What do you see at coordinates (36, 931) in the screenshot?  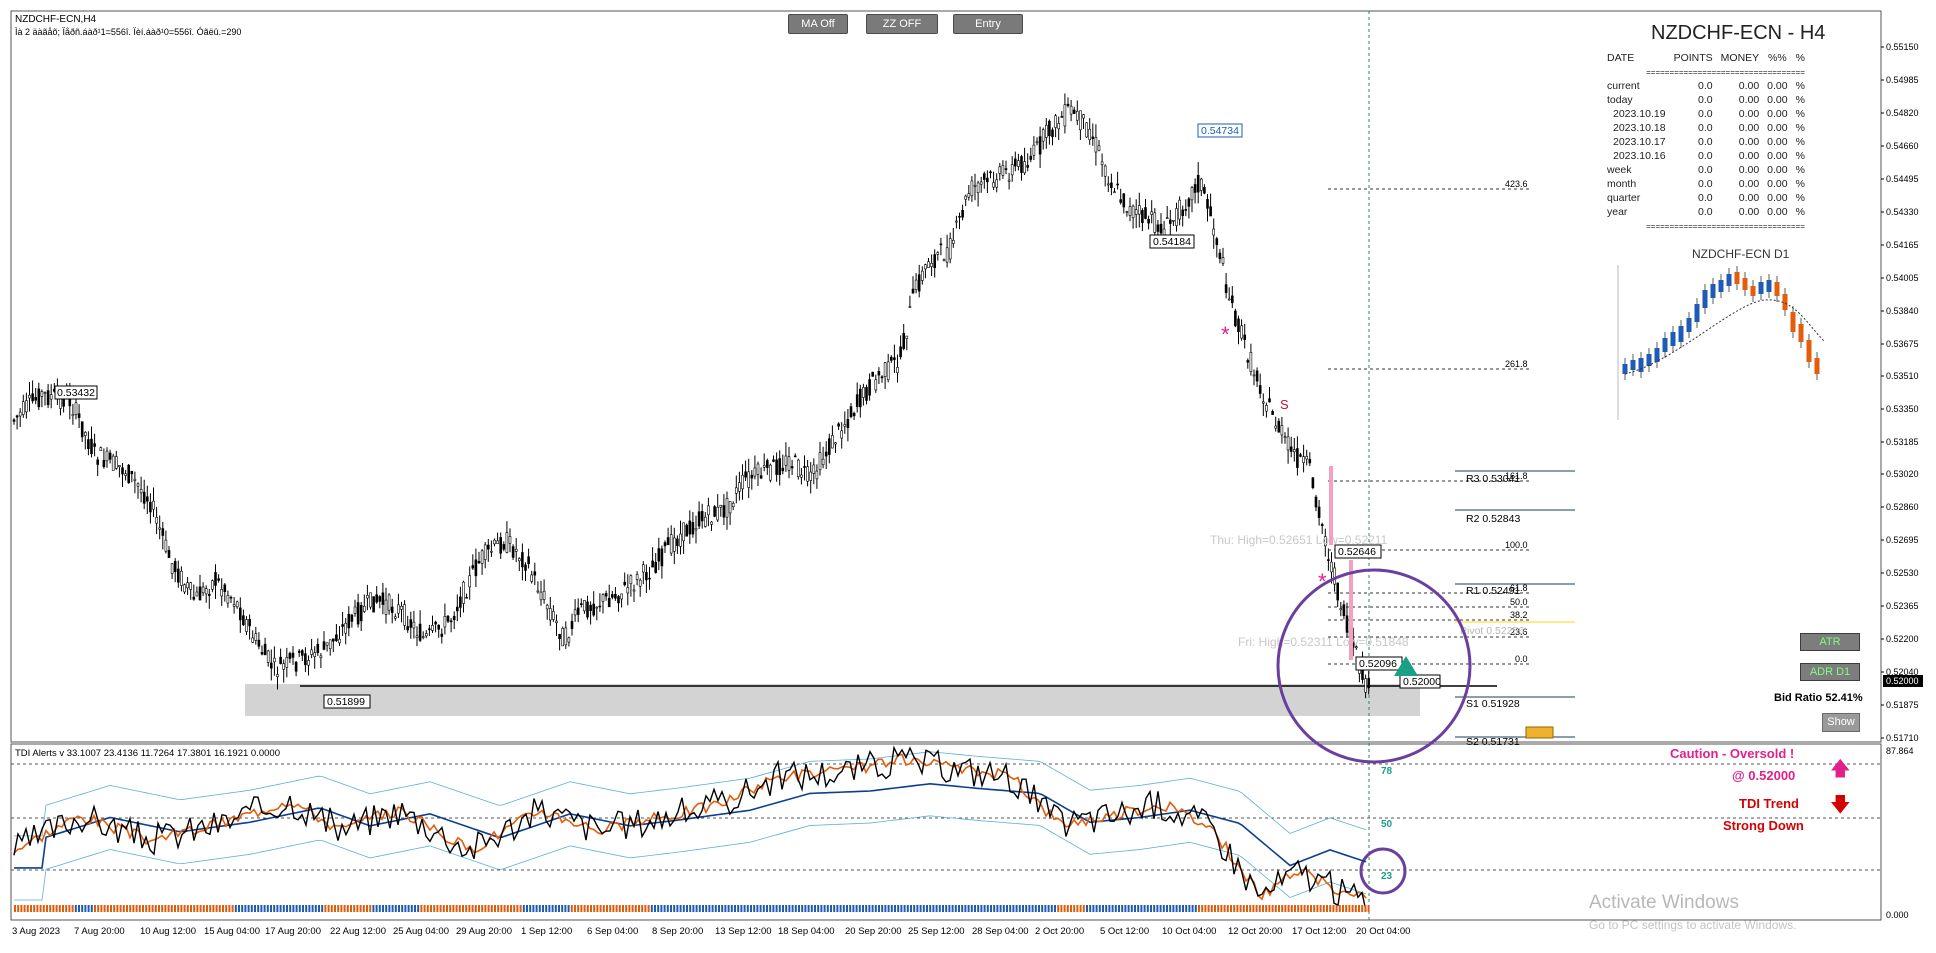 I see `time-label: 3 Aug 2023` at bounding box center [36, 931].